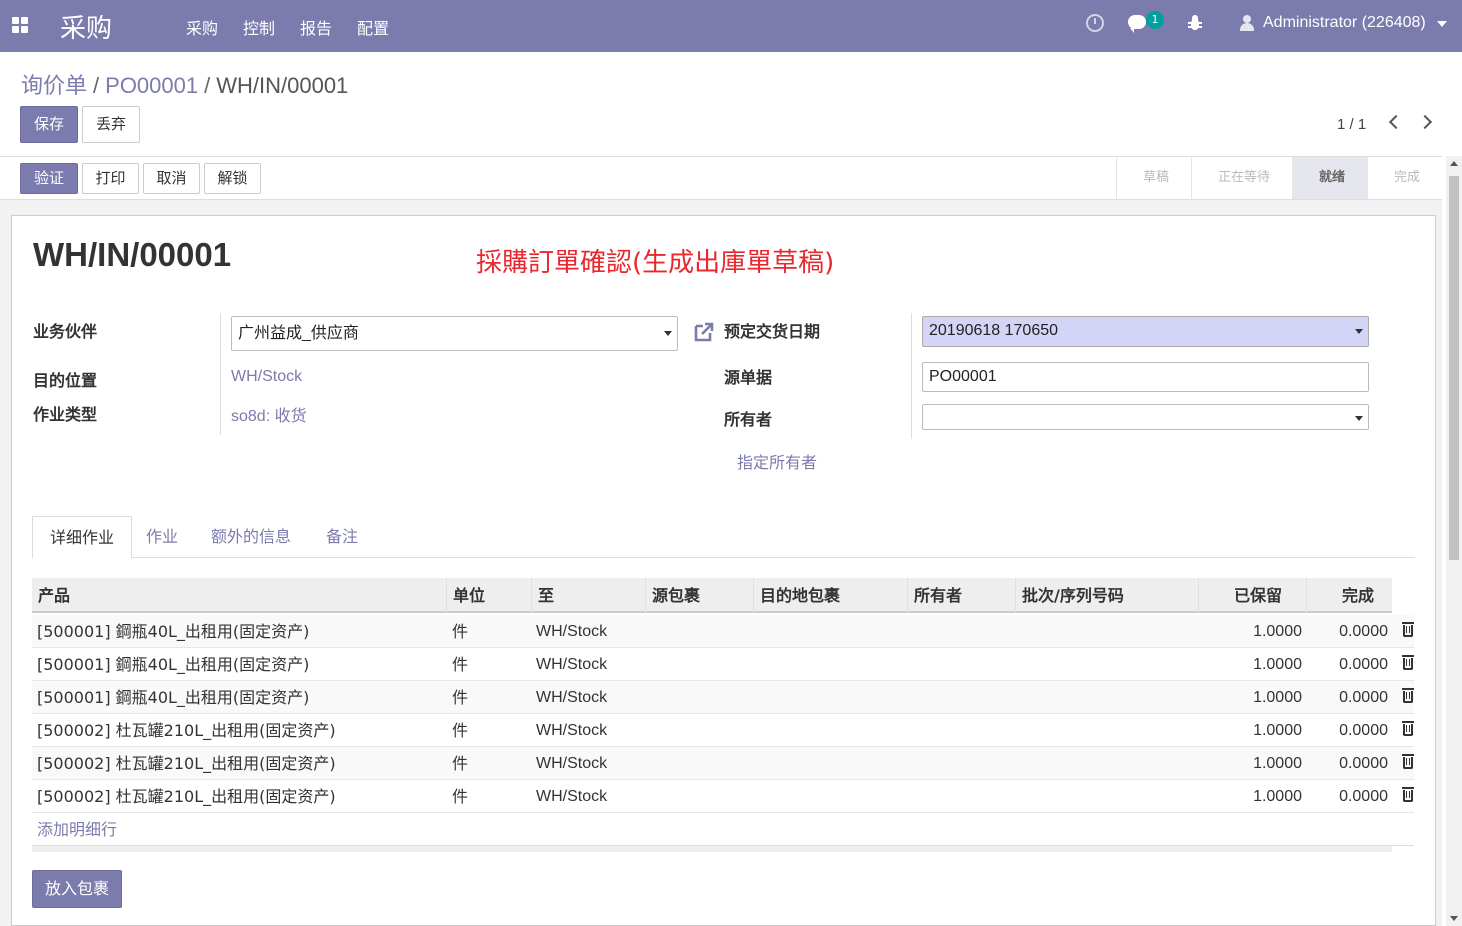 This screenshot has width=1462, height=926. Describe the element at coordinates (269, 414) in the screenshot. I see `operation-type-link: so8d: 收货` at that location.